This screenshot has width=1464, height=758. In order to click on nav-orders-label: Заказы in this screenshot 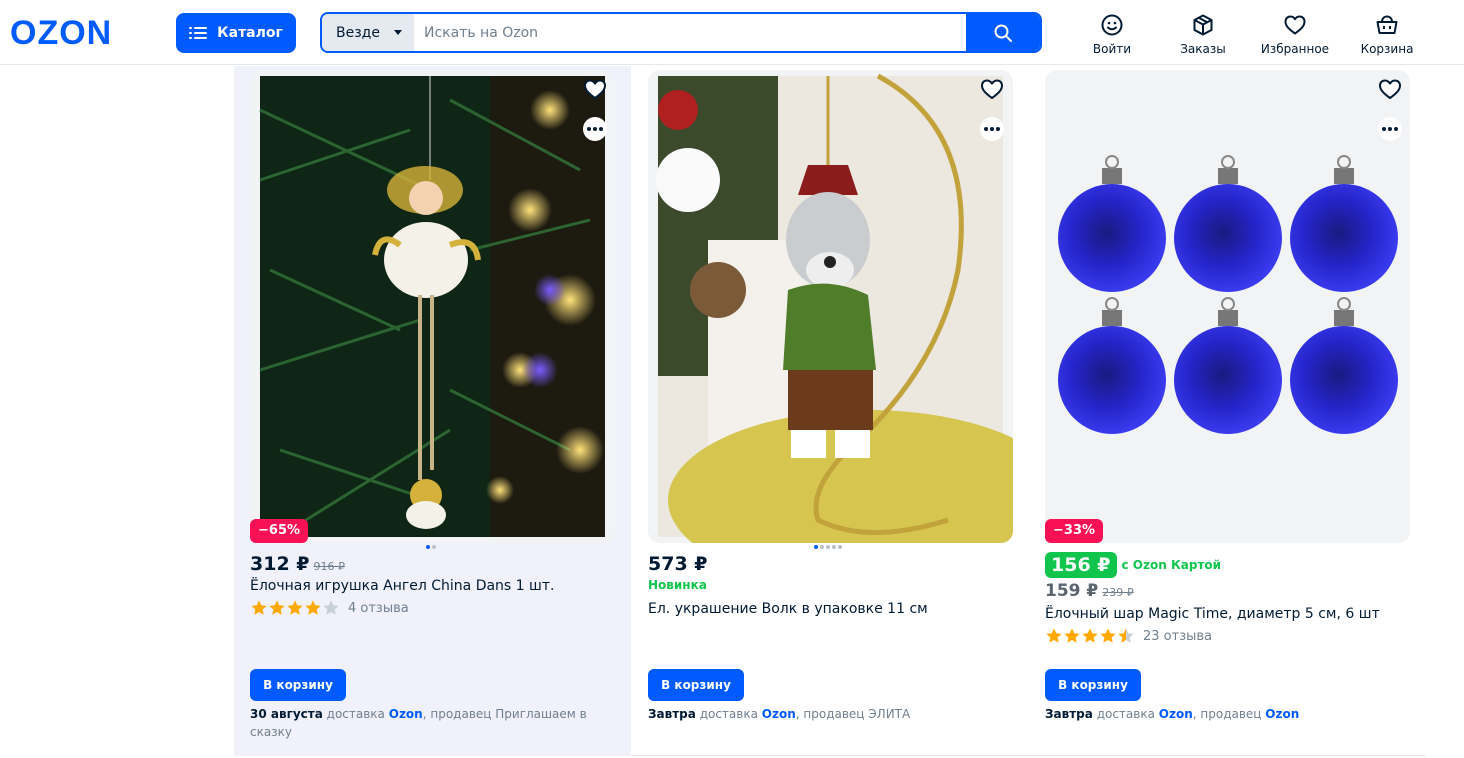, I will do `click(1203, 49)`.